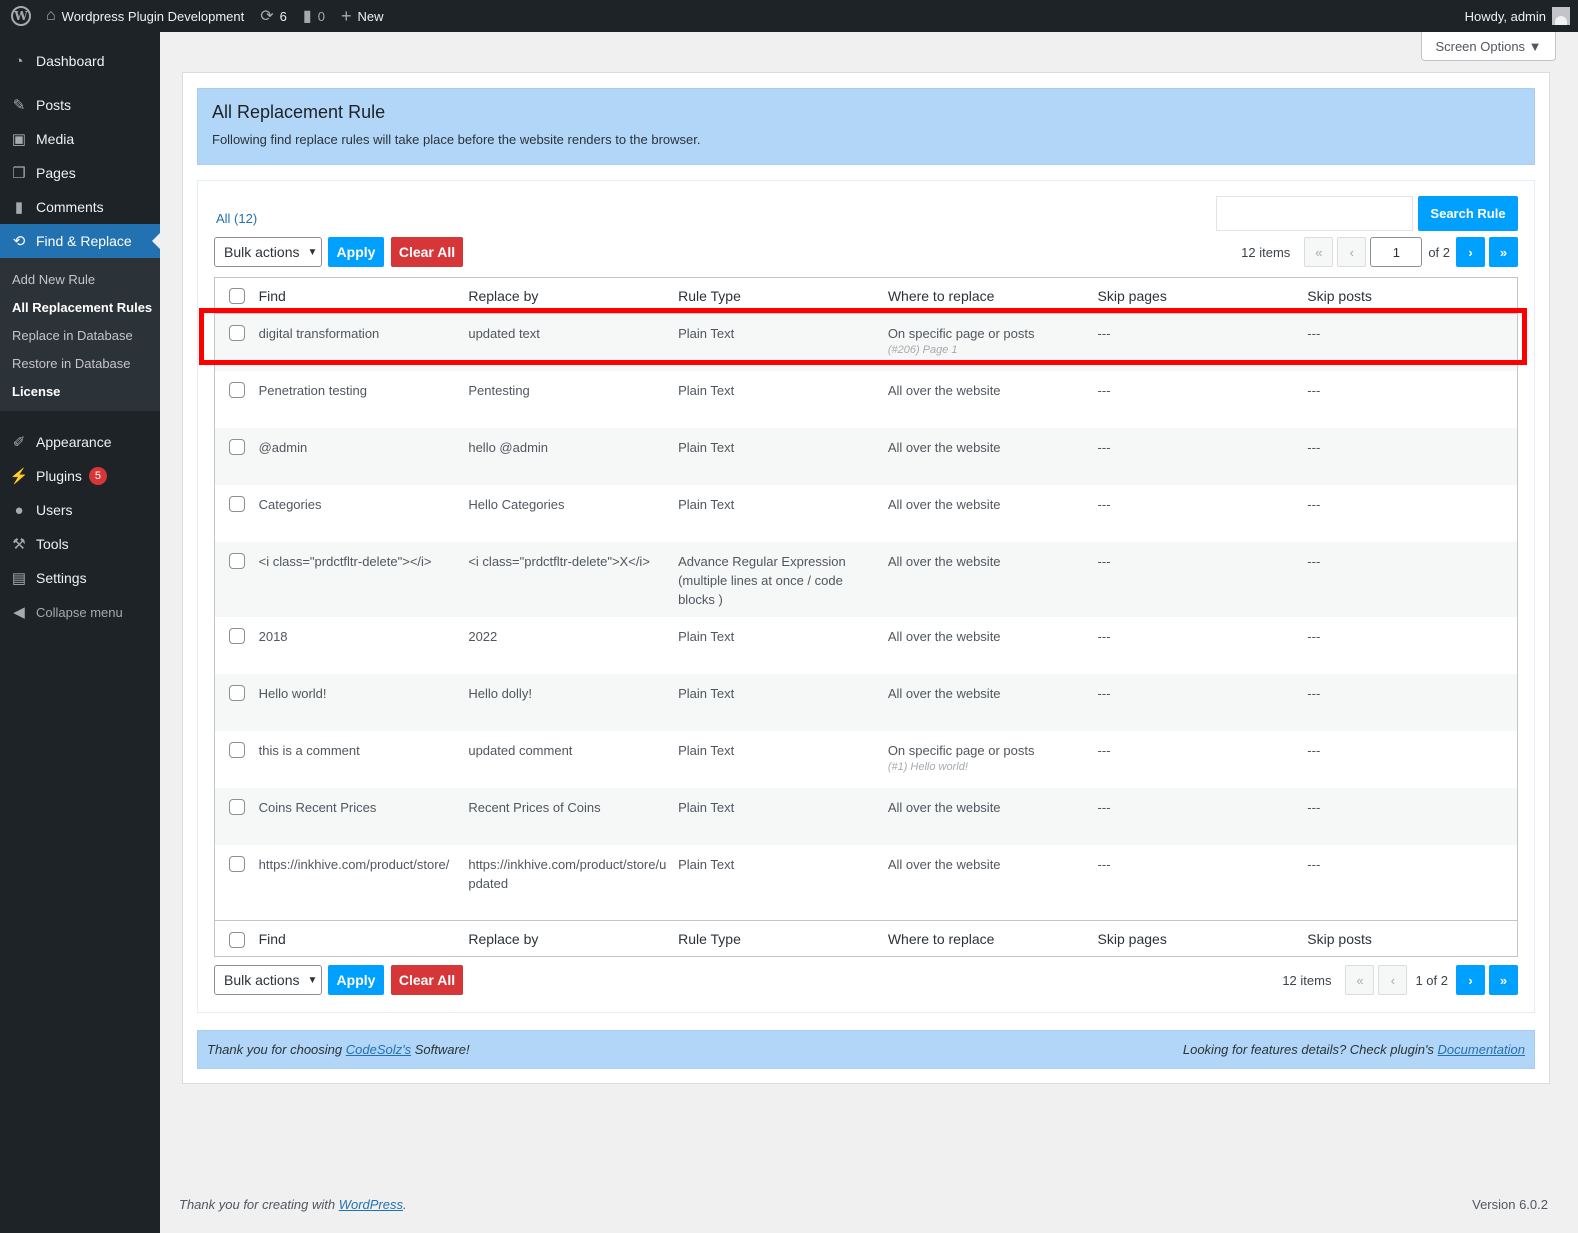 The width and height of the screenshot is (1578, 1233). What do you see at coordinates (573, 938) in the screenshot?
I see `column-footer-replace: Replace by` at bounding box center [573, 938].